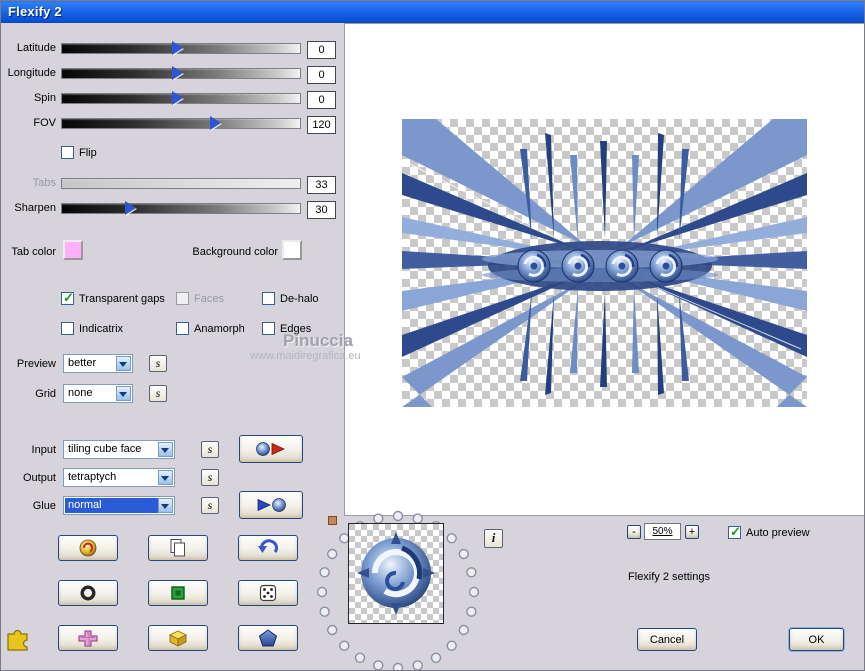 Image resolution: width=865 pixels, height=671 pixels. What do you see at coordinates (210, 328) in the screenshot?
I see `anamorph-checkbox: Anamorph` at bounding box center [210, 328].